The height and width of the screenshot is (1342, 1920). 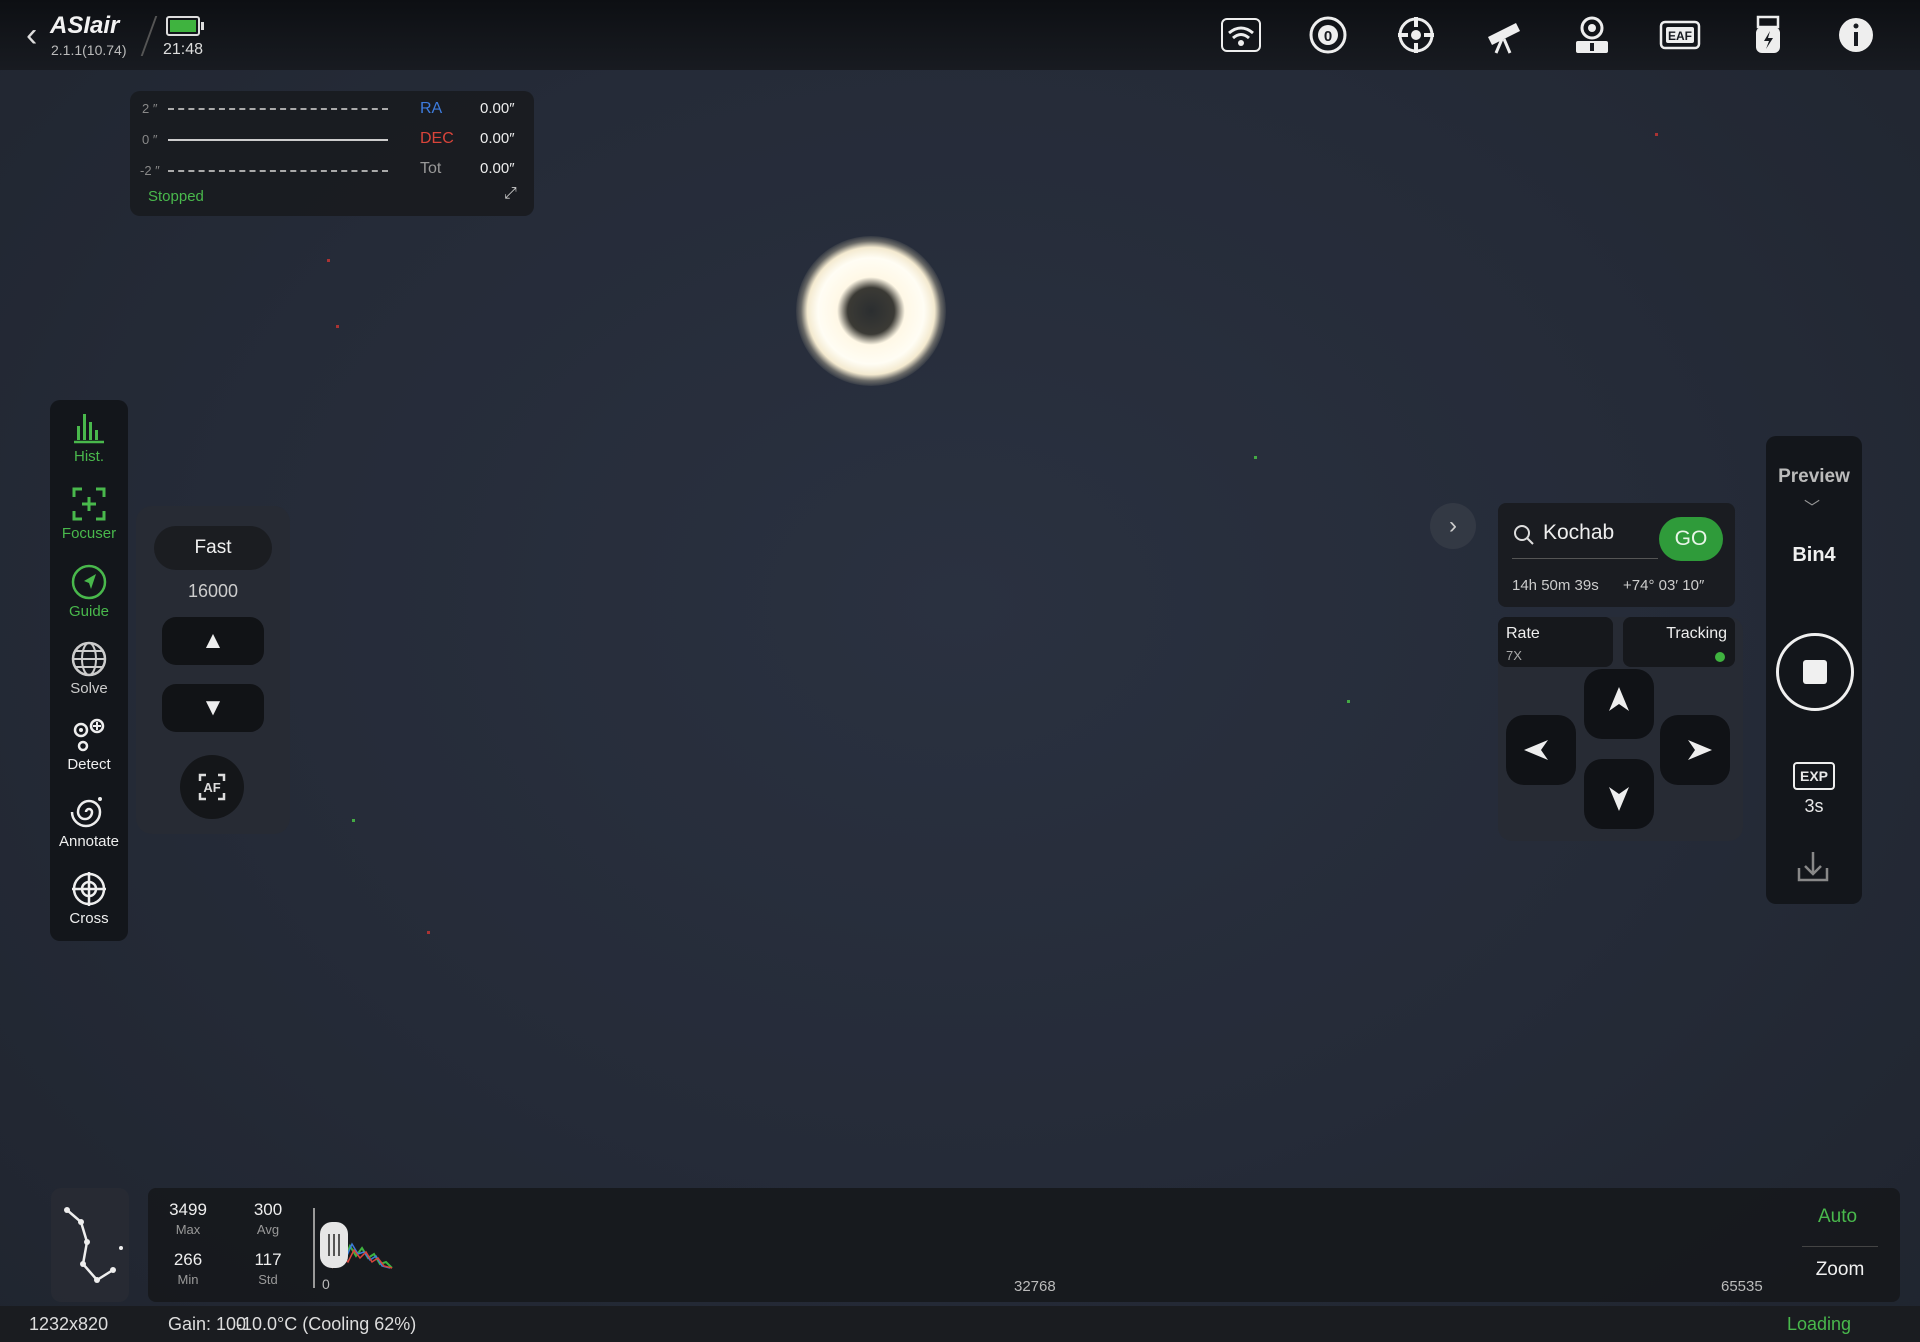 What do you see at coordinates (1453, 526) in the screenshot?
I see `expand-panel-button: ›` at bounding box center [1453, 526].